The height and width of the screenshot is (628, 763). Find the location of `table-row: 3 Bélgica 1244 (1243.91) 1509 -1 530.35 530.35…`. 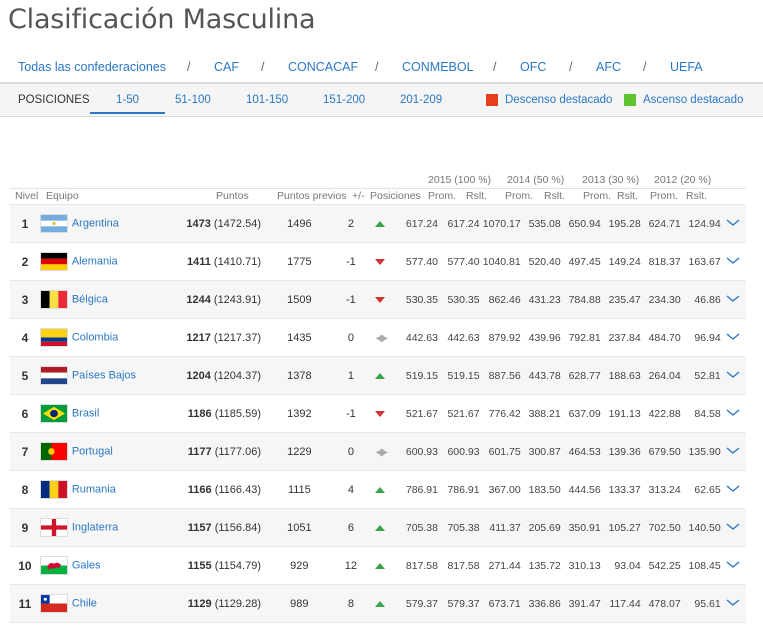

table-row: 3 Bélgica 1244 (1243.91) 1509 -1 530.35 530.35… is located at coordinates (378, 299).